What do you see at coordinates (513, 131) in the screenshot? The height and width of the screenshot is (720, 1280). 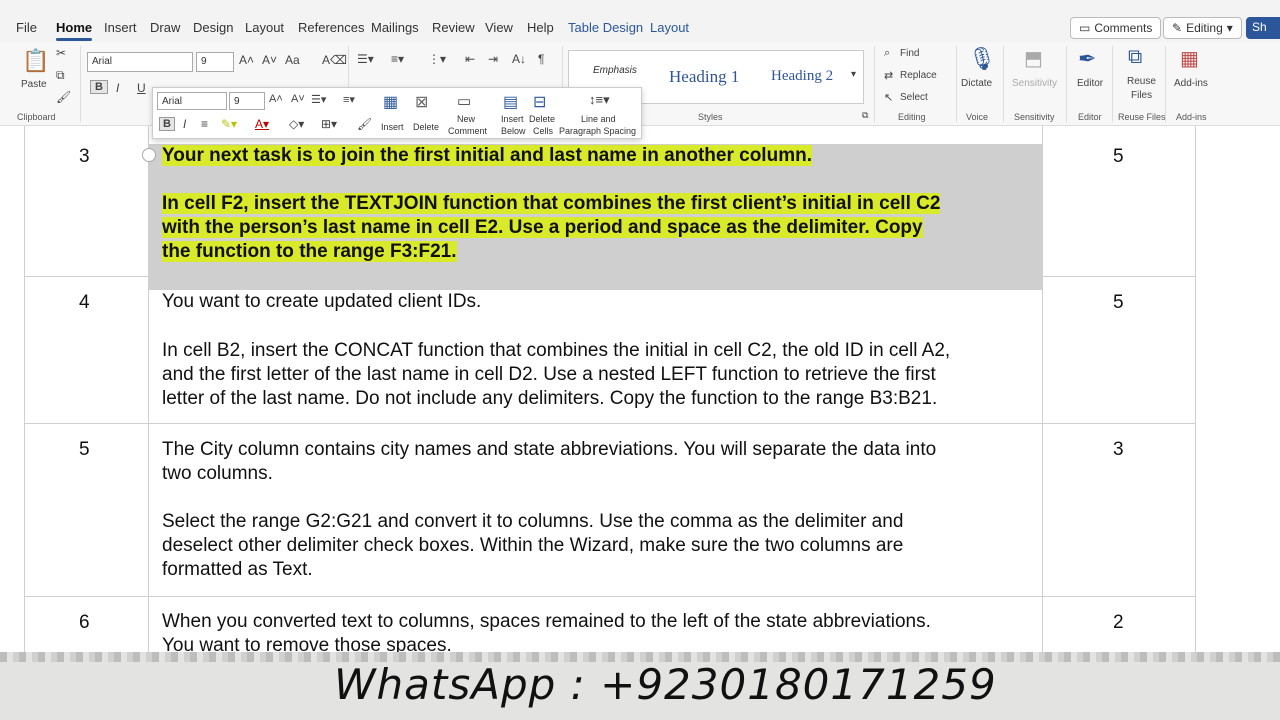 I see `insert-below-label-2: Below` at bounding box center [513, 131].